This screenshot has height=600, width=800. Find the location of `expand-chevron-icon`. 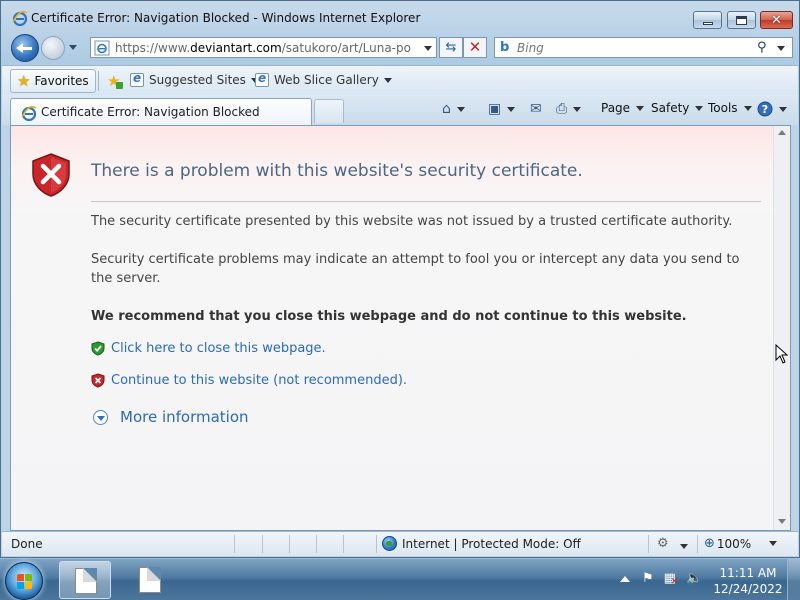

expand-chevron-icon is located at coordinates (100, 417).